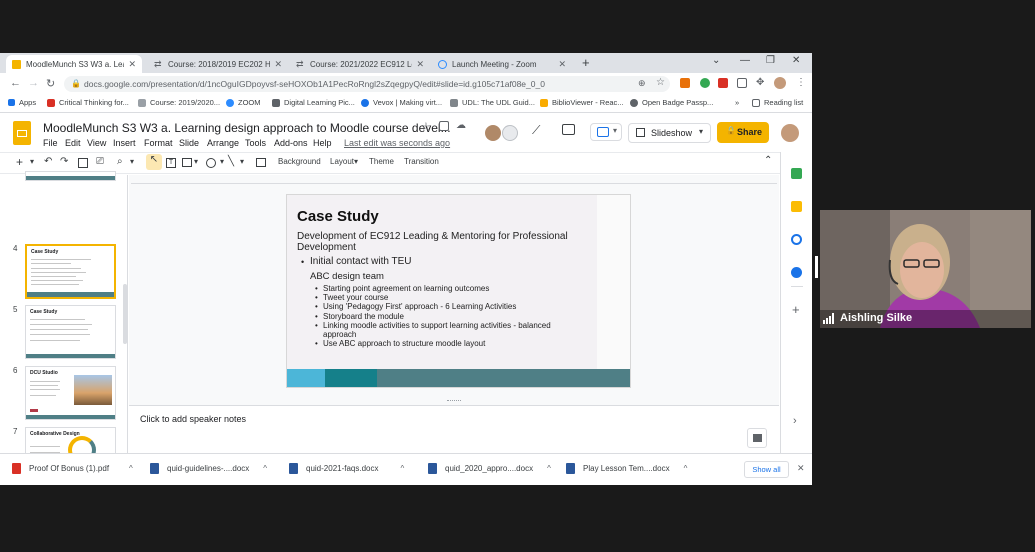 This screenshot has width=1035, height=552. I want to click on bookmark-star-icon: ☆, so click(660, 82).